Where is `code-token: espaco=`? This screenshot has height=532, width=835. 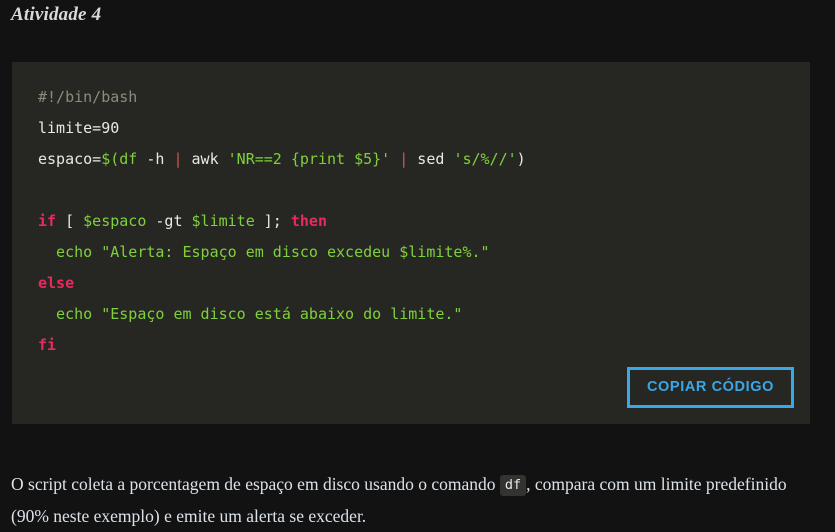
code-token: espaco= is located at coordinates (70, 159).